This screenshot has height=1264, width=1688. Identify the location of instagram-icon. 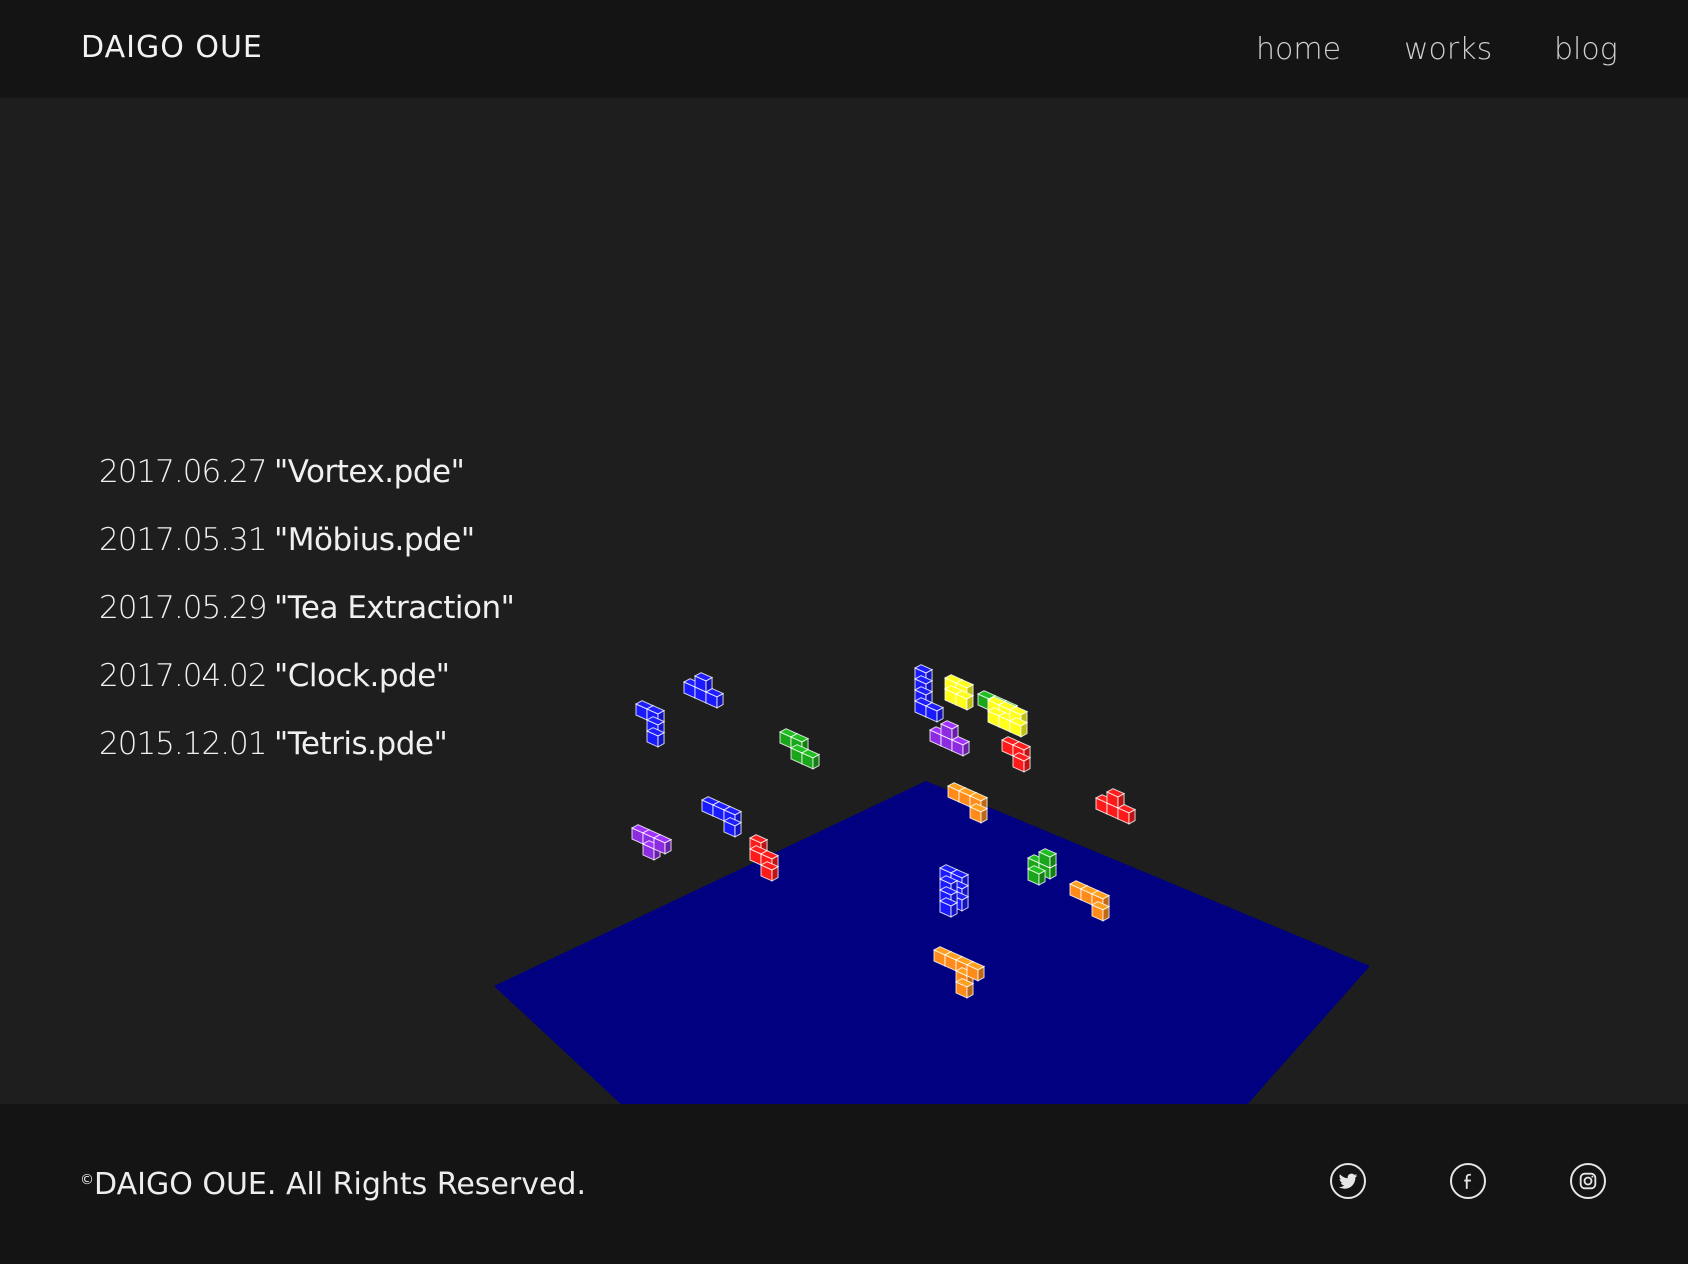
(1588, 1181).